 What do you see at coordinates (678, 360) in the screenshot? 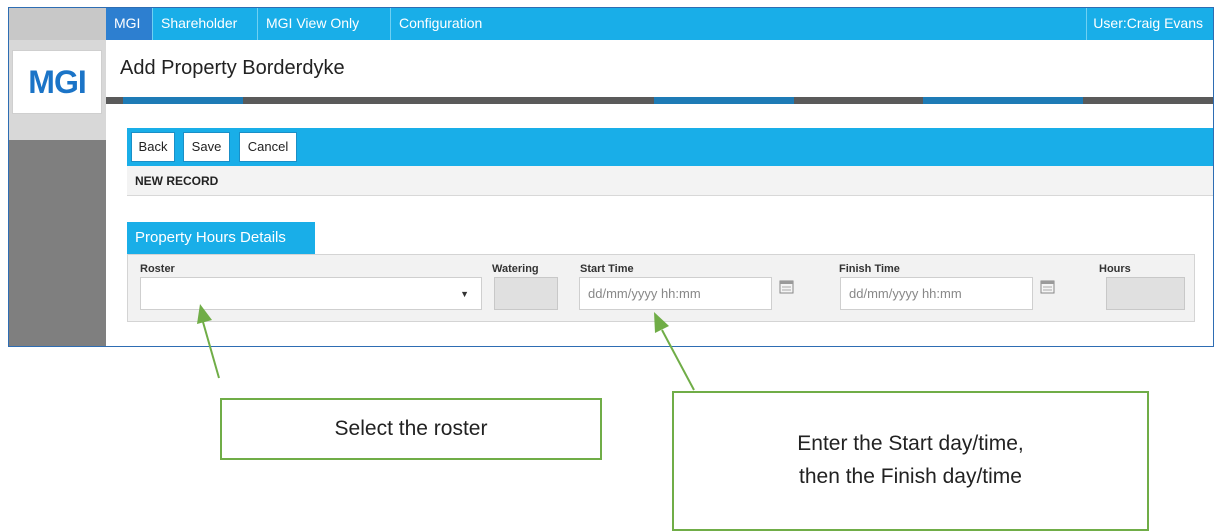
I see `start-time-arrow` at bounding box center [678, 360].